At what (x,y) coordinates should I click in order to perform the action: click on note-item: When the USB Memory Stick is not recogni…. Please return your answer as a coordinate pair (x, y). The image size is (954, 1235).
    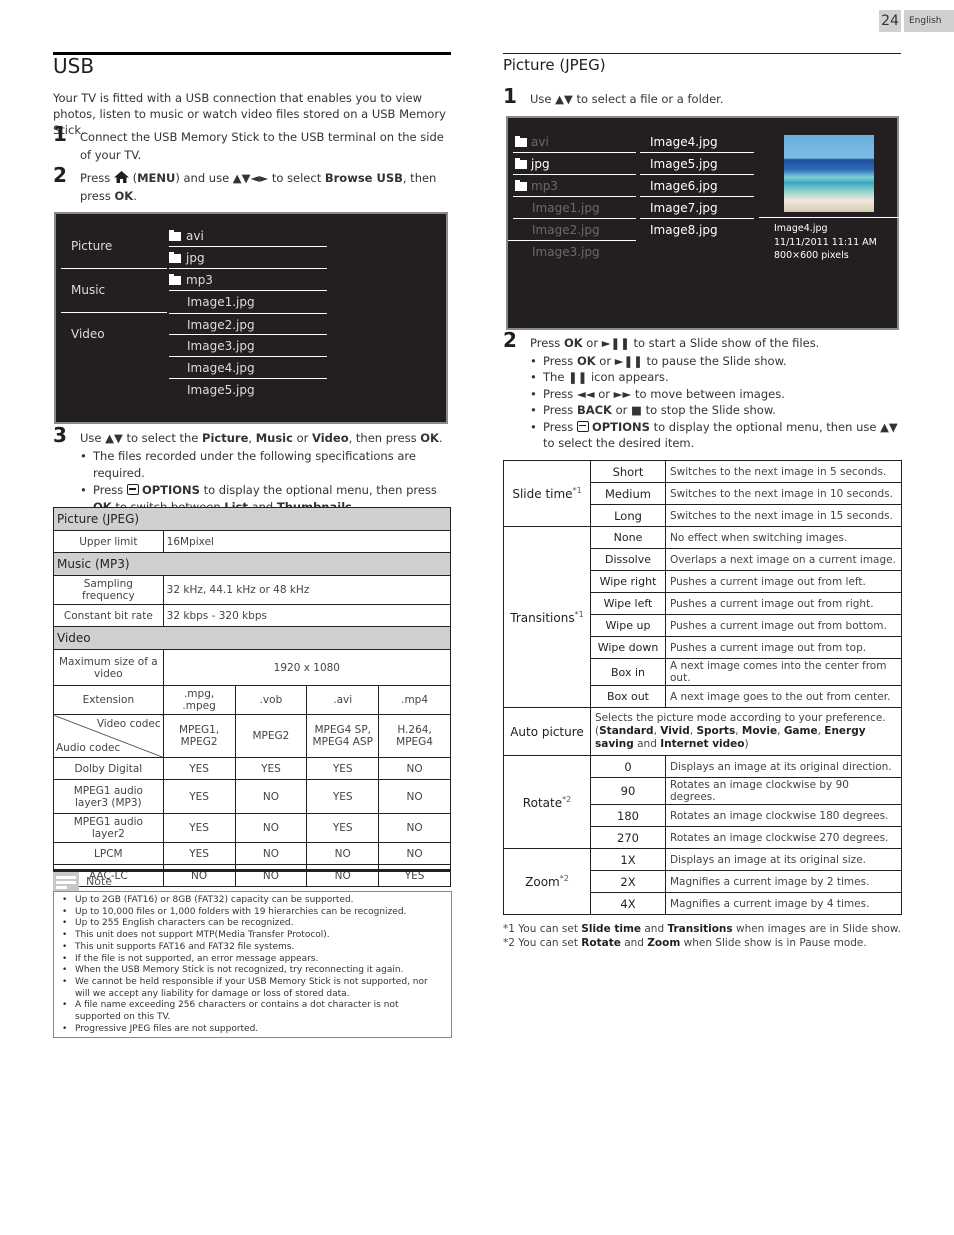
    Looking at the image, I should click on (252, 971).